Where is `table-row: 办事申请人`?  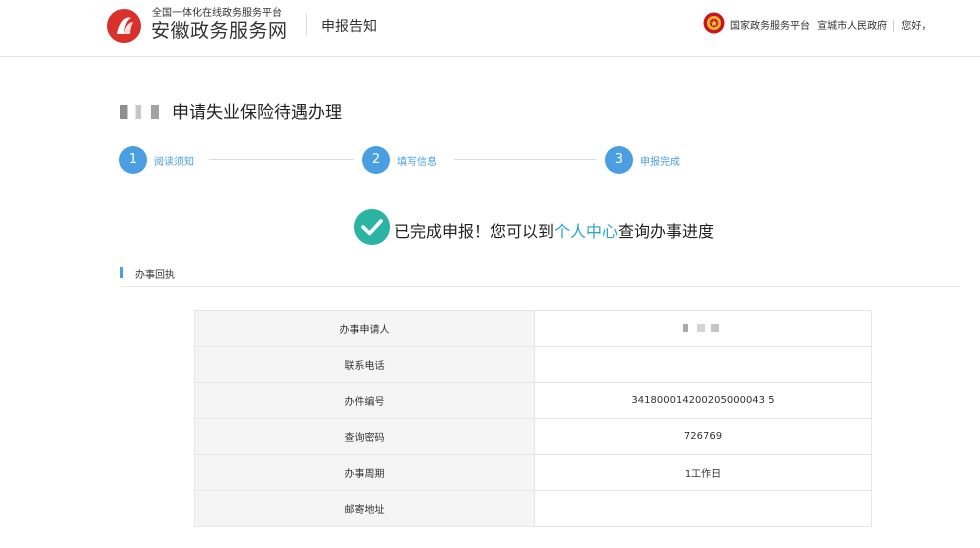 table-row: 办事申请人 is located at coordinates (533, 328).